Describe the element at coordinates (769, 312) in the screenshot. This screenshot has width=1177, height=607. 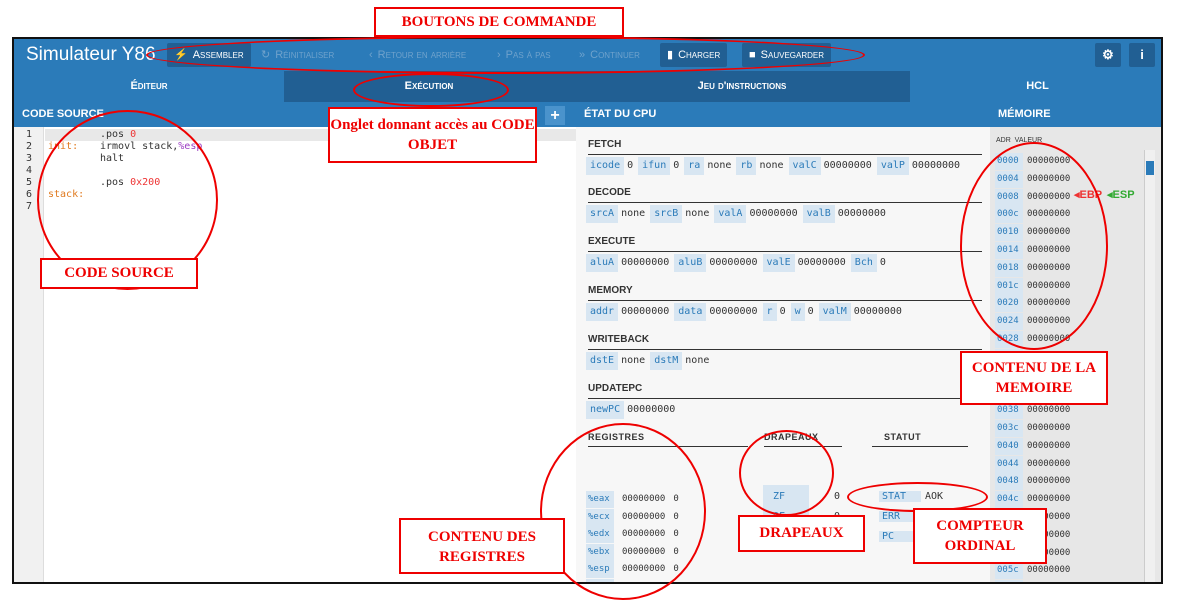
I see `memory-field-name: r` at that location.